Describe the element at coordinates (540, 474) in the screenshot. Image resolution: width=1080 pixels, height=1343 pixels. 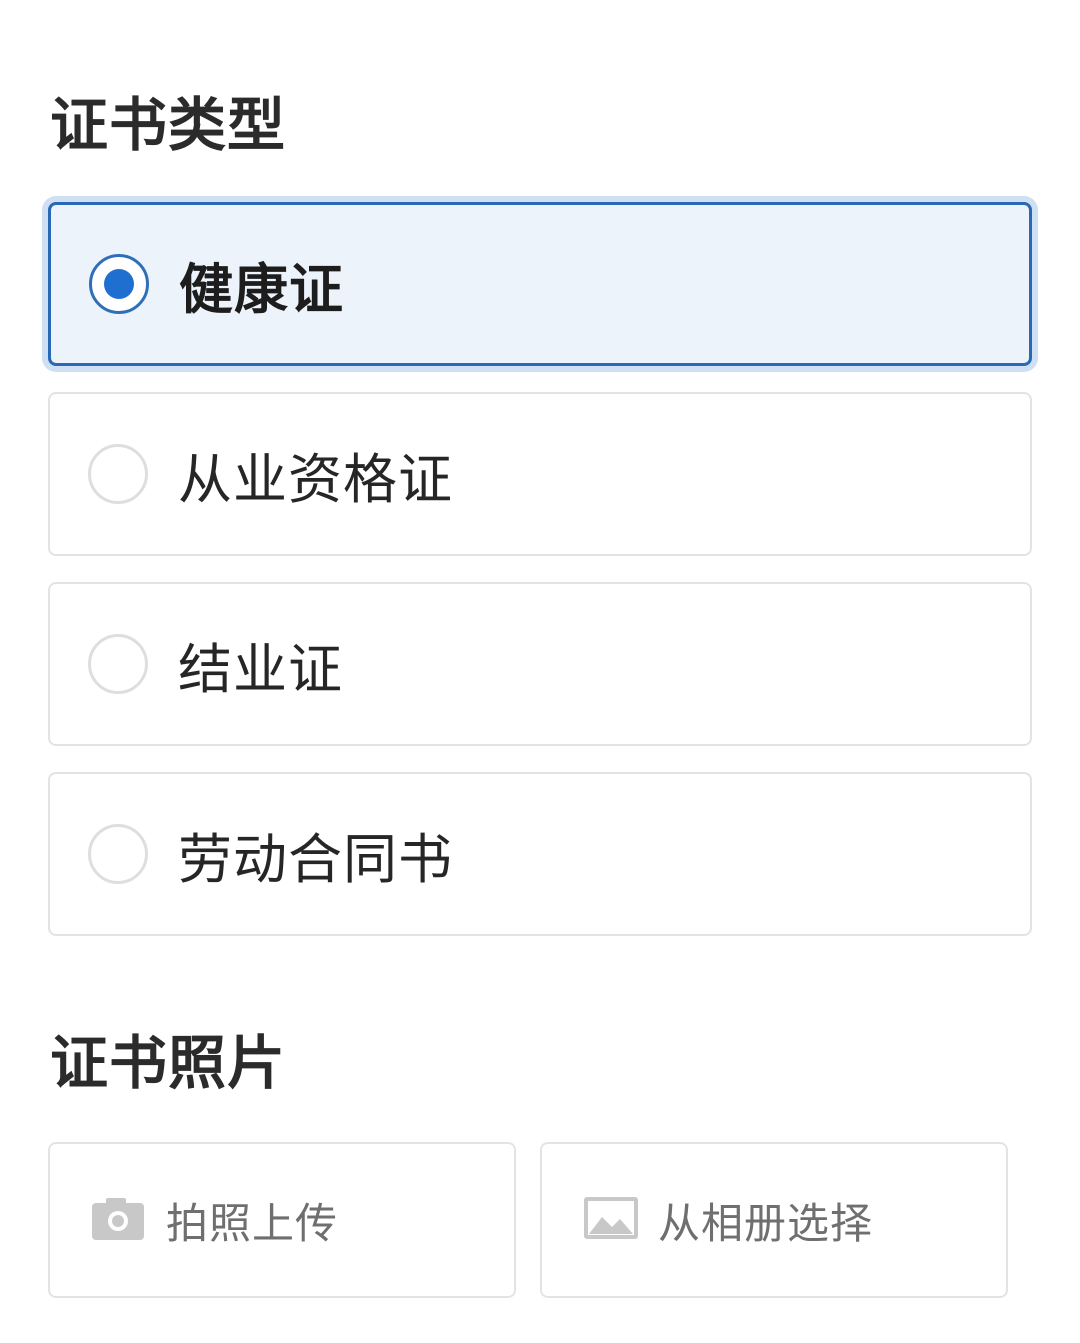
I see `option-qualification-certificate: 从业资格证` at that location.